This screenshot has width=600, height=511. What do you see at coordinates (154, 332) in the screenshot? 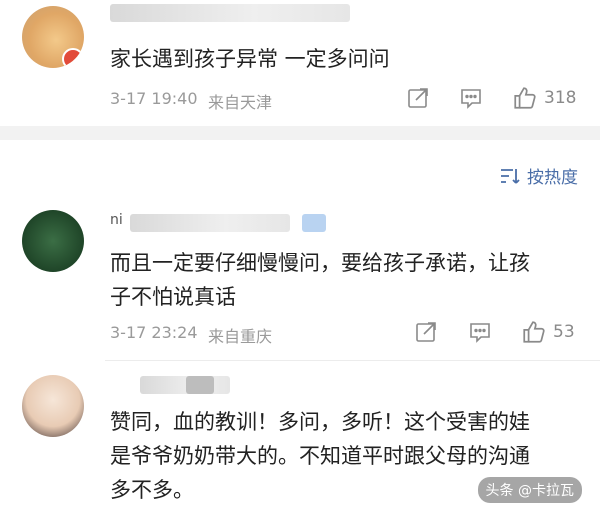
I see `comment-time: 3-17 23:24` at bounding box center [154, 332].